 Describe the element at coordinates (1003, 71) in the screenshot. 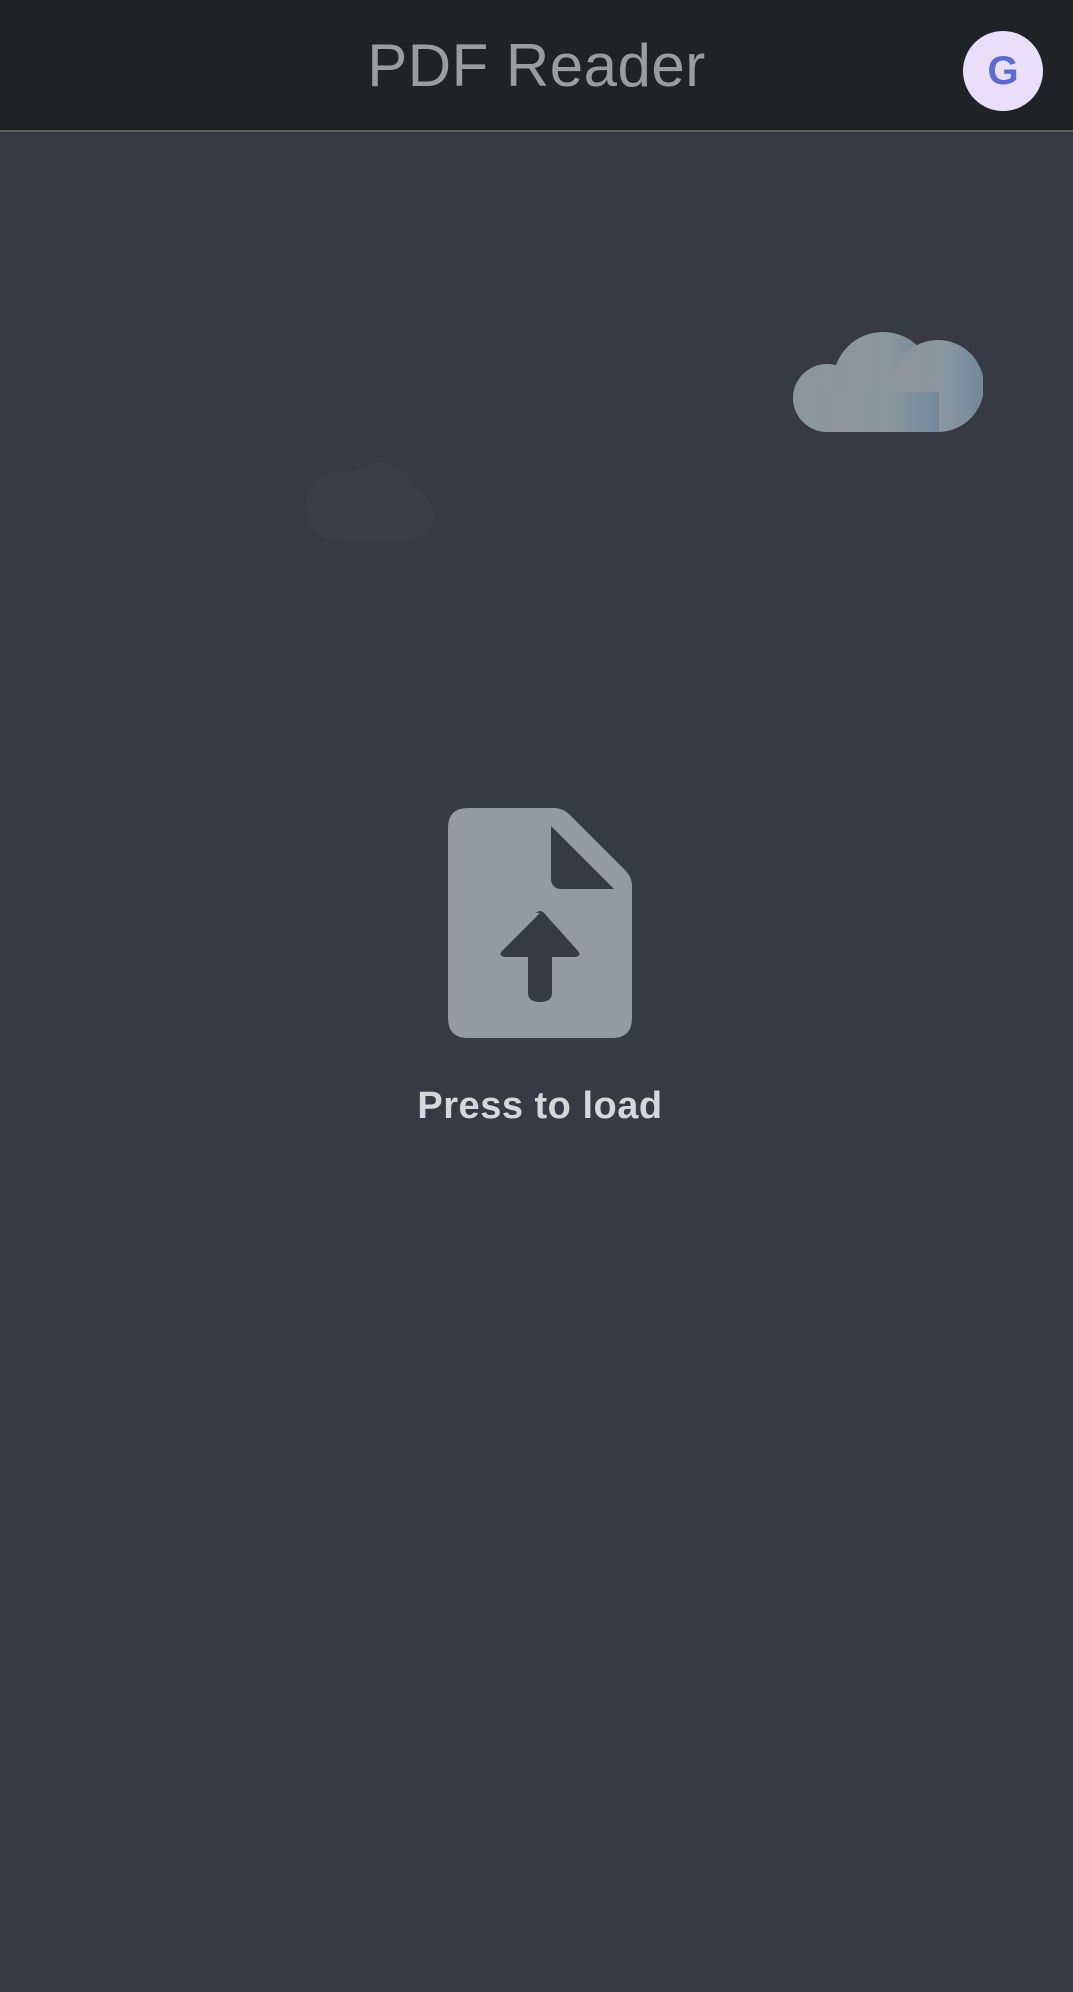

I see `account-avatar: G` at that location.